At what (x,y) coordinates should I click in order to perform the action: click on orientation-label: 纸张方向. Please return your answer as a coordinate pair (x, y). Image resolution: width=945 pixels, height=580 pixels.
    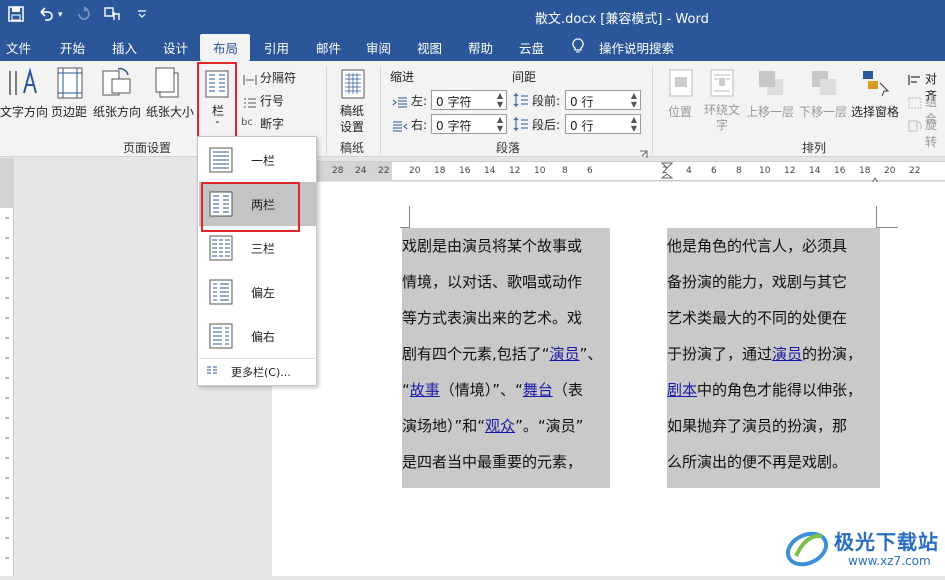
    Looking at the image, I should click on (117, 111).